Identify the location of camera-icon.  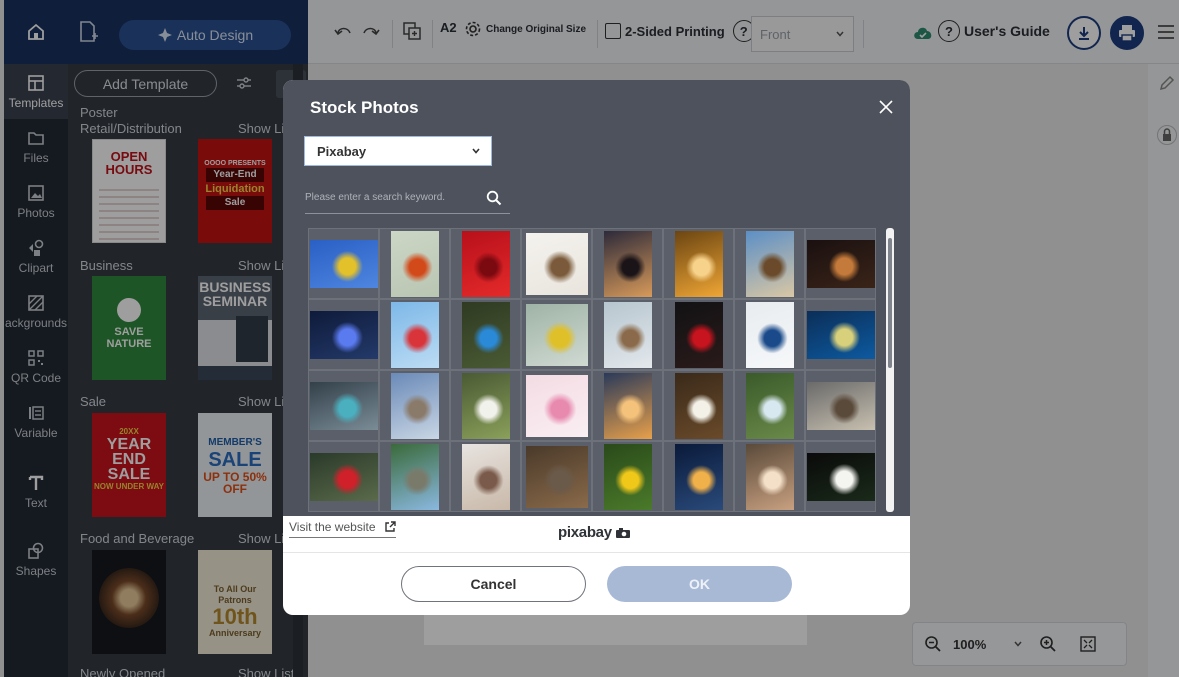
(622, 532).